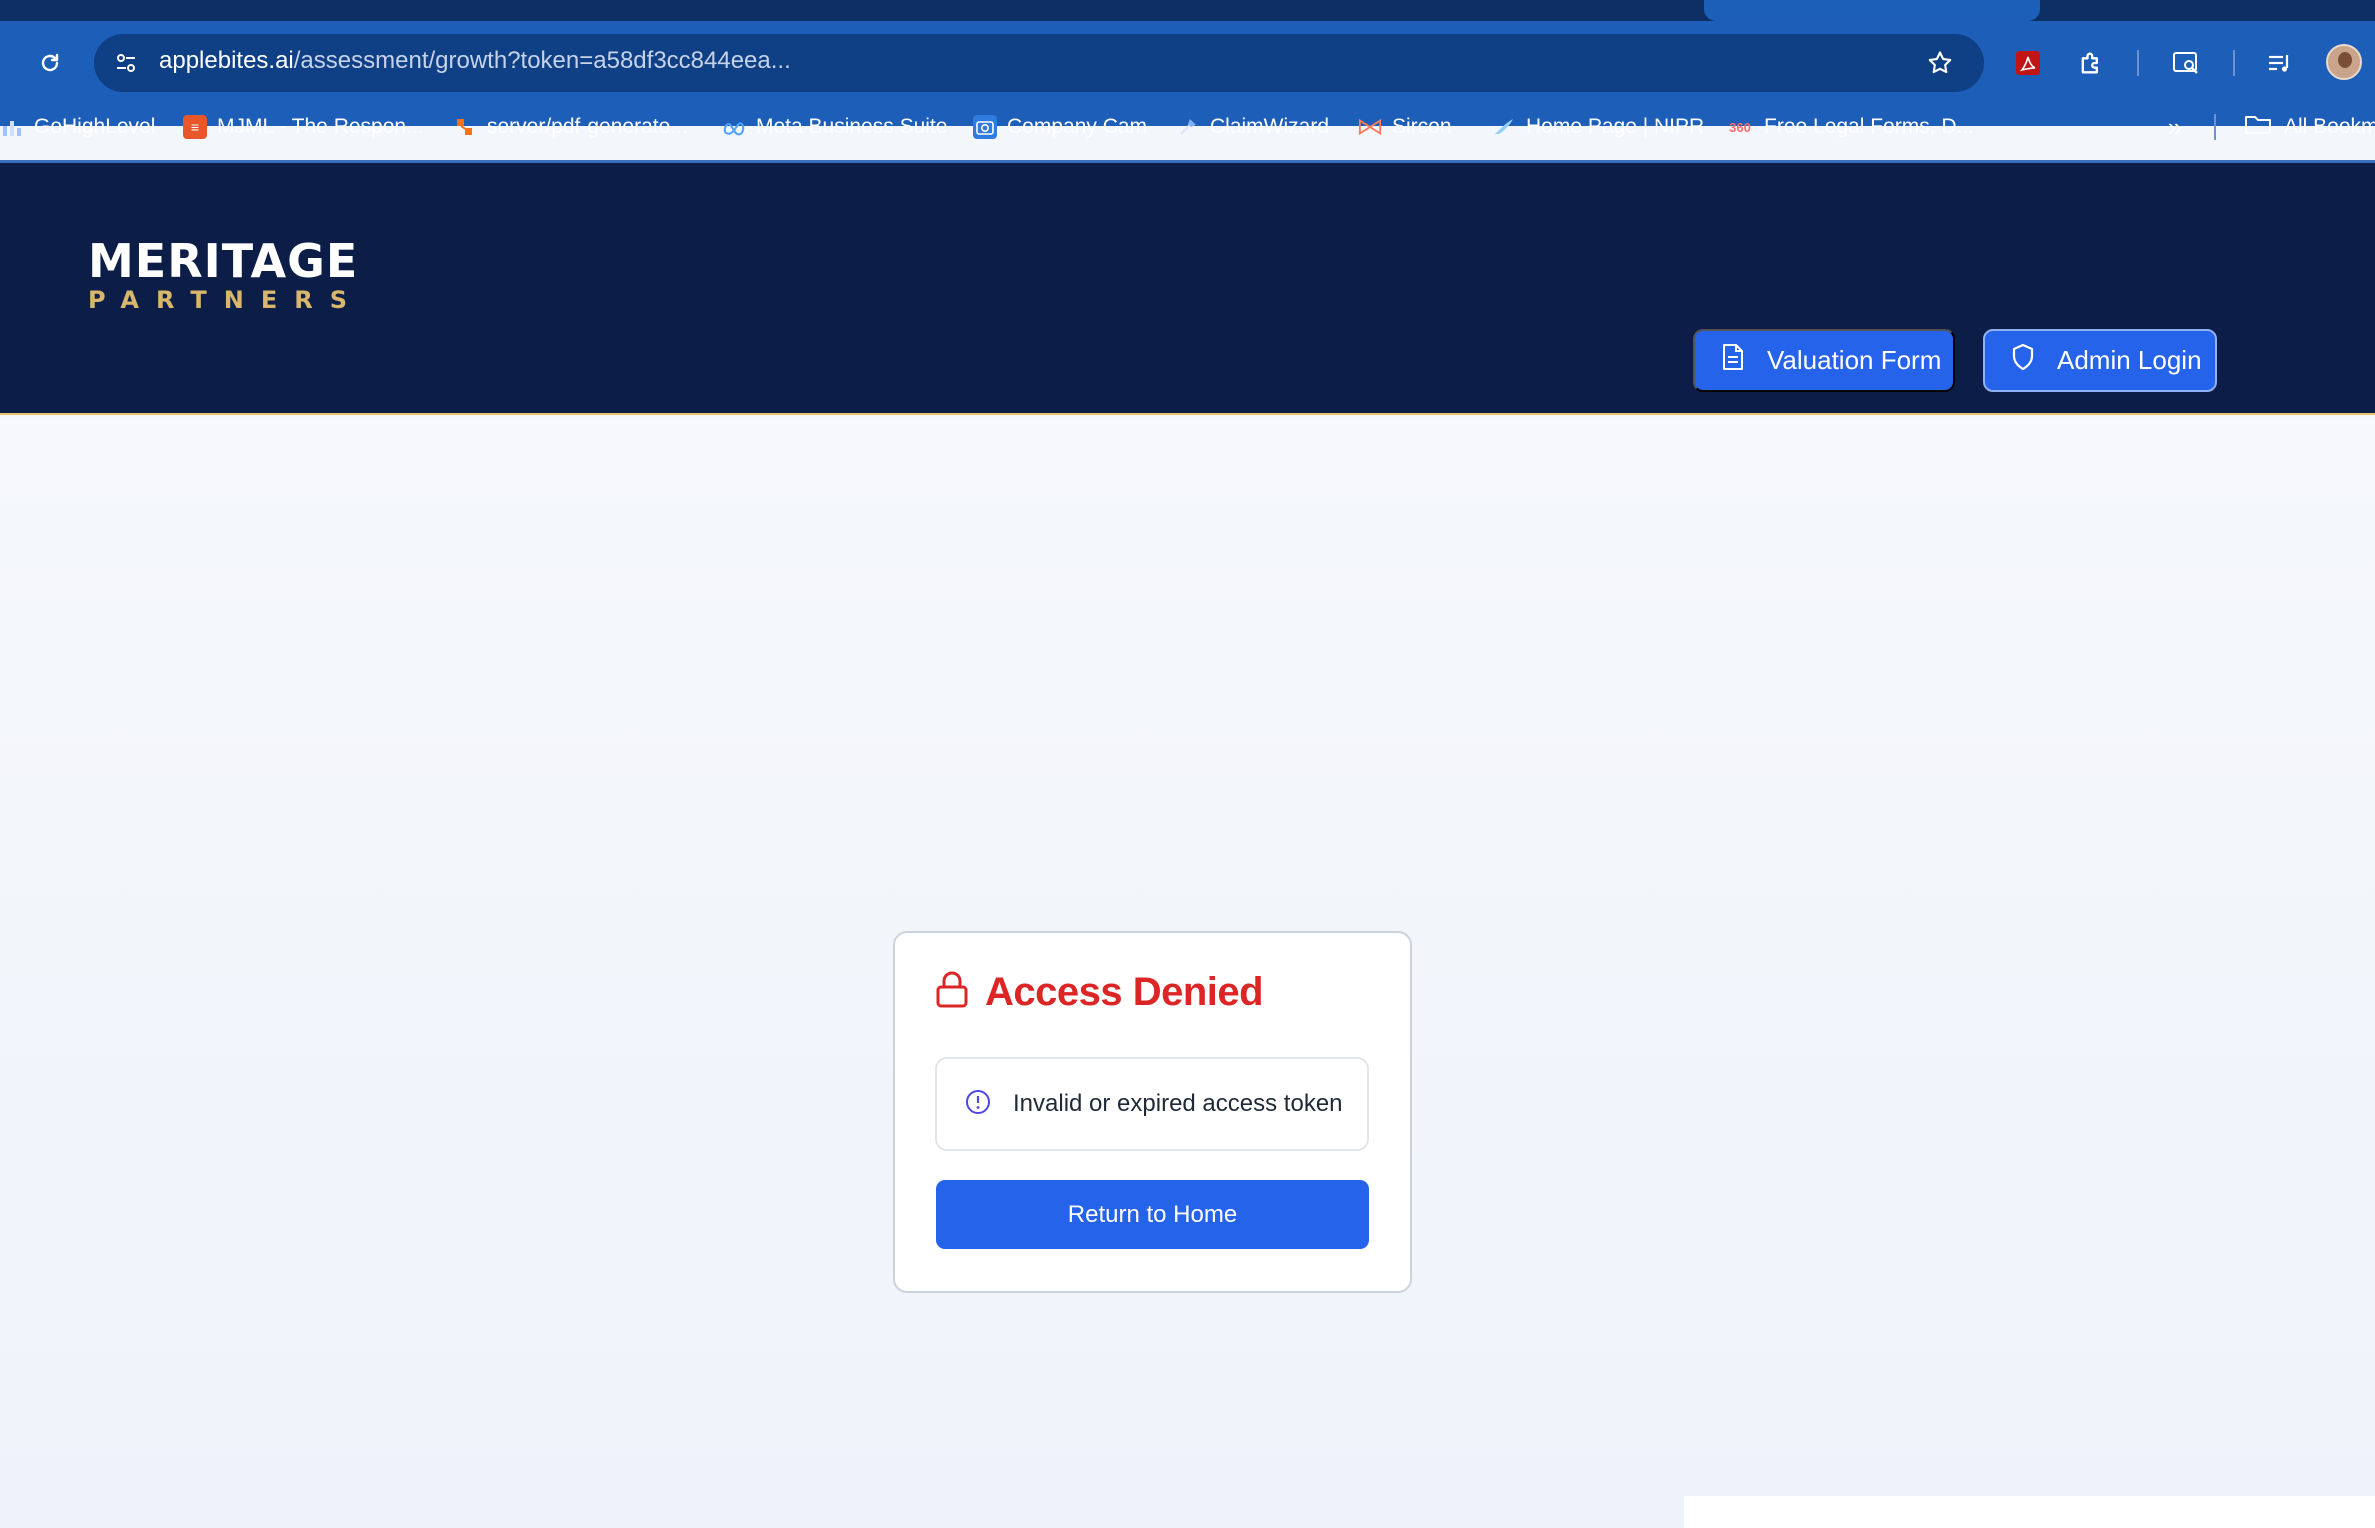  Describe the element at coordinates (1872, 10) in the screenshot. I see `active-tab` at that location.